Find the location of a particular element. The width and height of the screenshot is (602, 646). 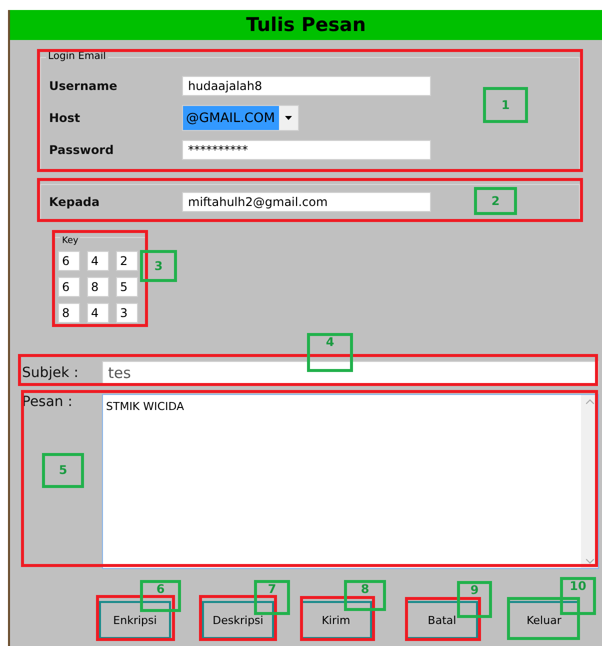

callout-number: 9 is located at coordinates (474, 599).